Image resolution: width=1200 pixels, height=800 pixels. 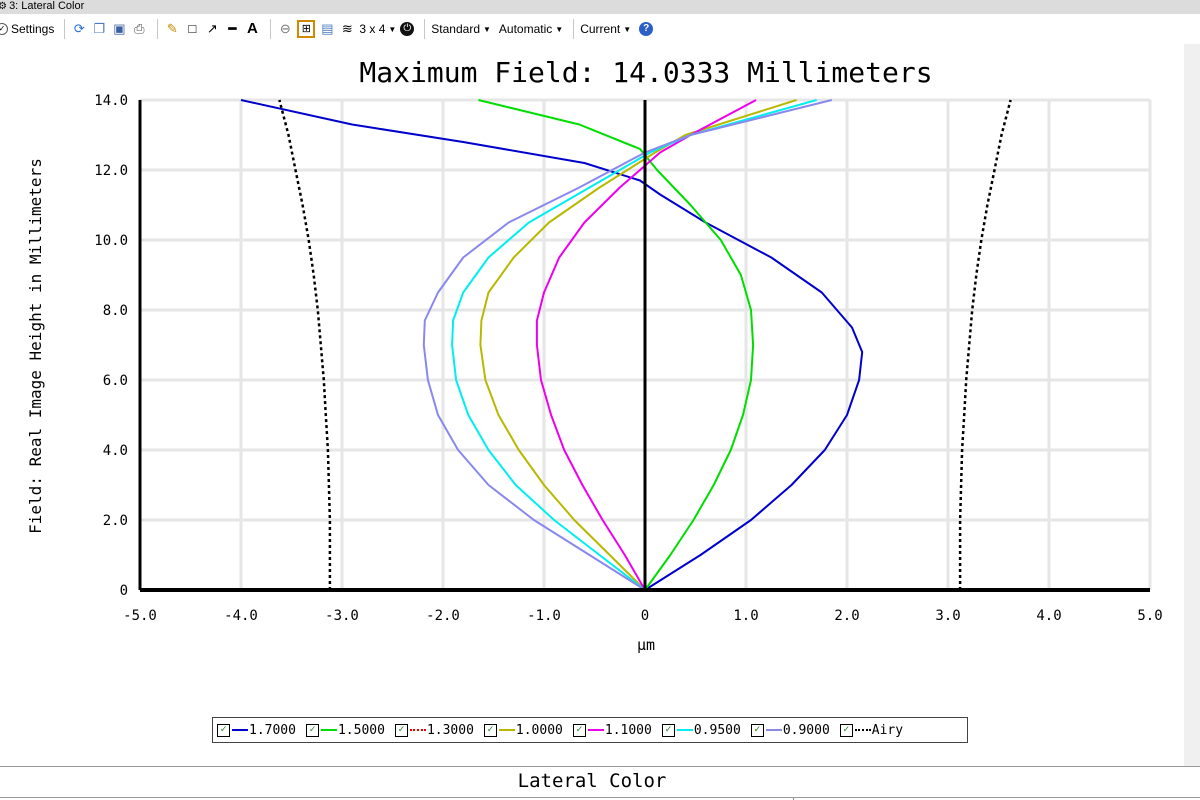 I want to click on pencil-button: ✎, so click(x=172, y=29).